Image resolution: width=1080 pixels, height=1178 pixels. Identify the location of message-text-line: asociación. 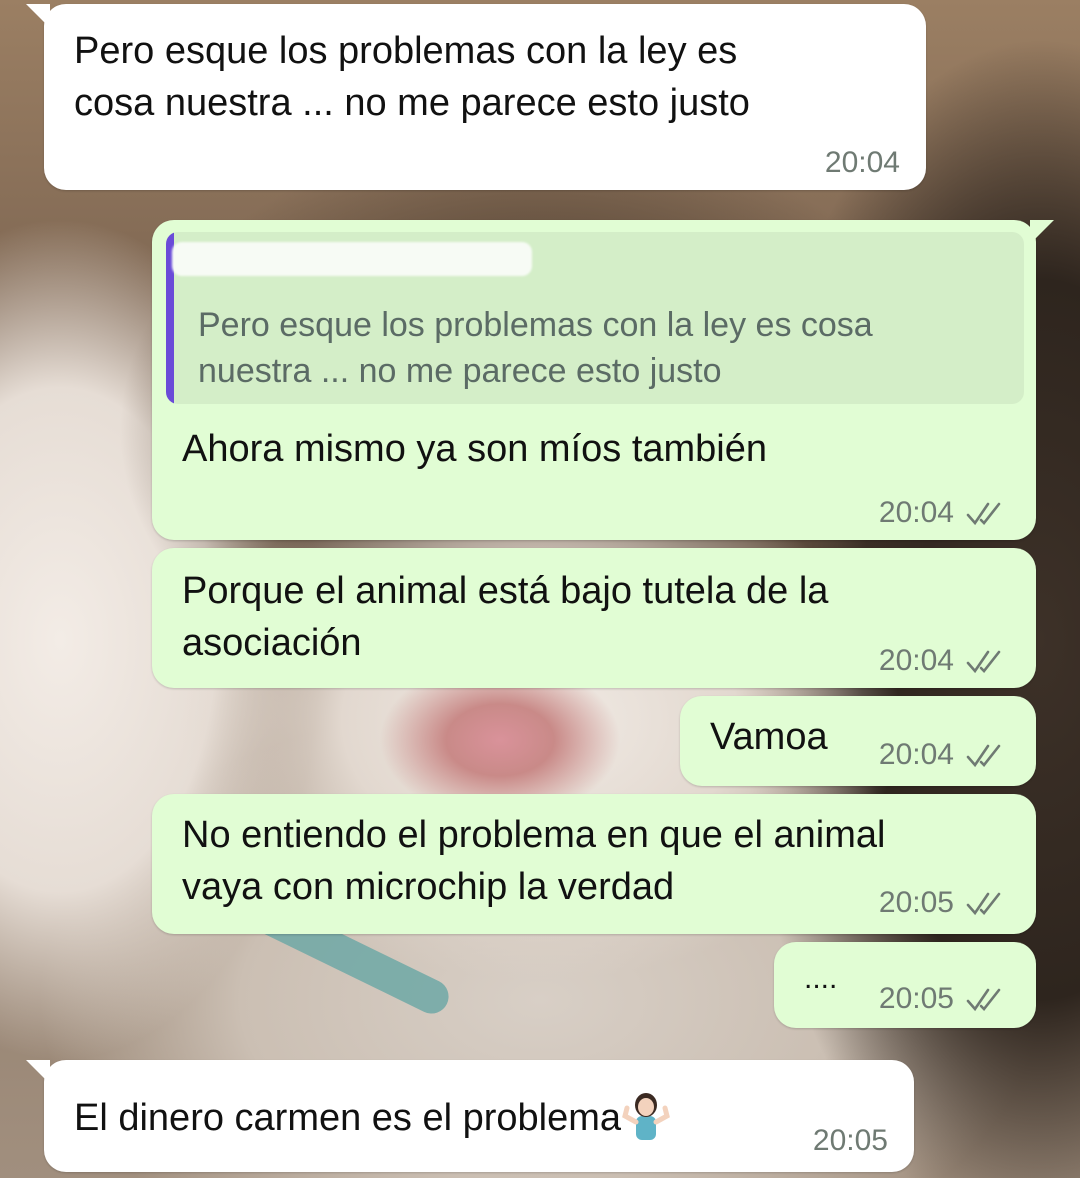
(272, 643).